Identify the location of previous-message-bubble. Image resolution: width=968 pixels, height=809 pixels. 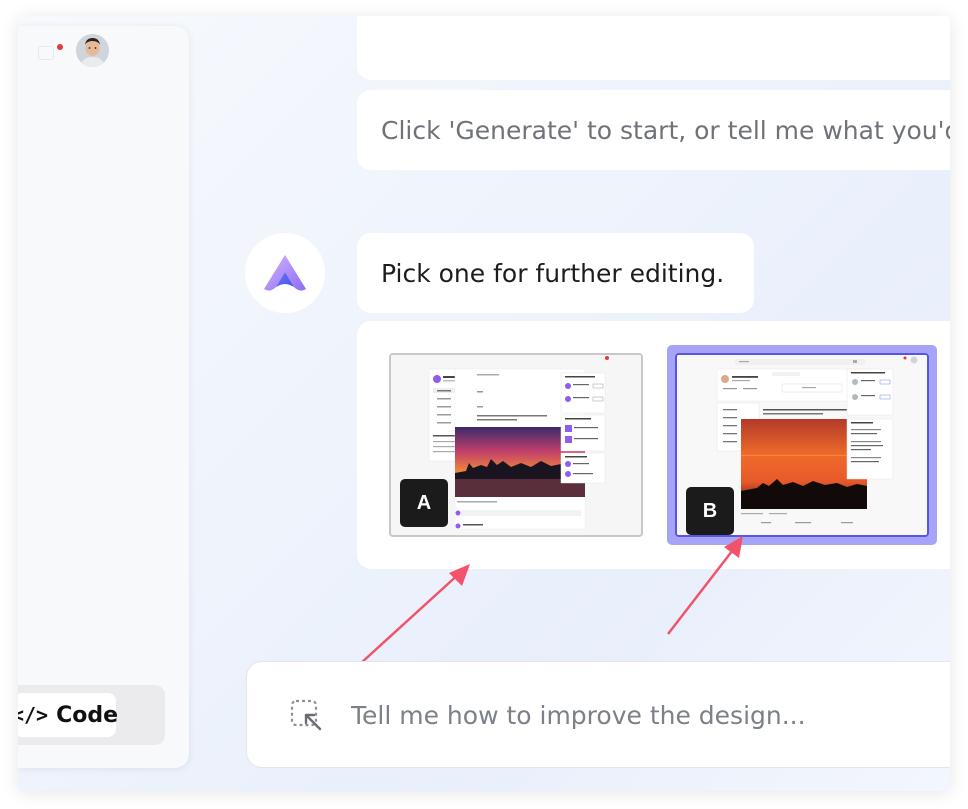
(653, 48).